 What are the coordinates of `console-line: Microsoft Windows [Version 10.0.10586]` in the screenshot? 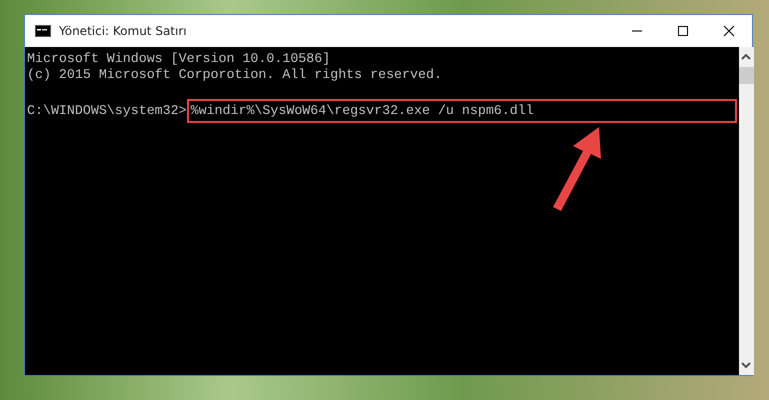 It's located at (179, 59).